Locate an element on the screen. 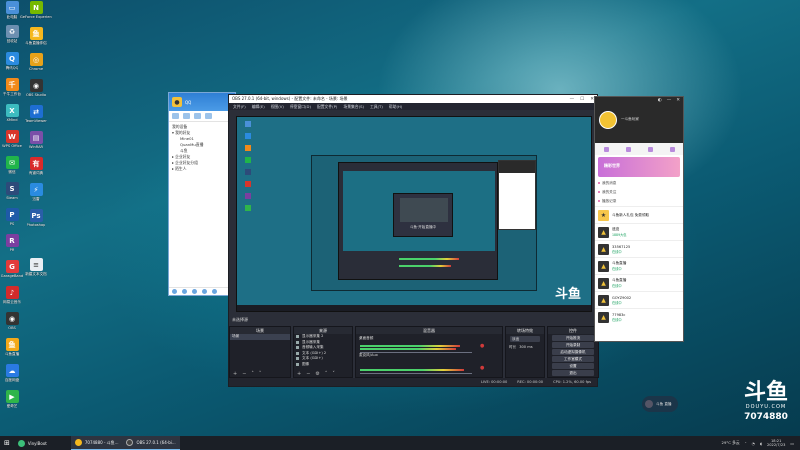 The width and height of the screenshot is (800, 450). qq-mail-icon is located at coordinates (204, 291).